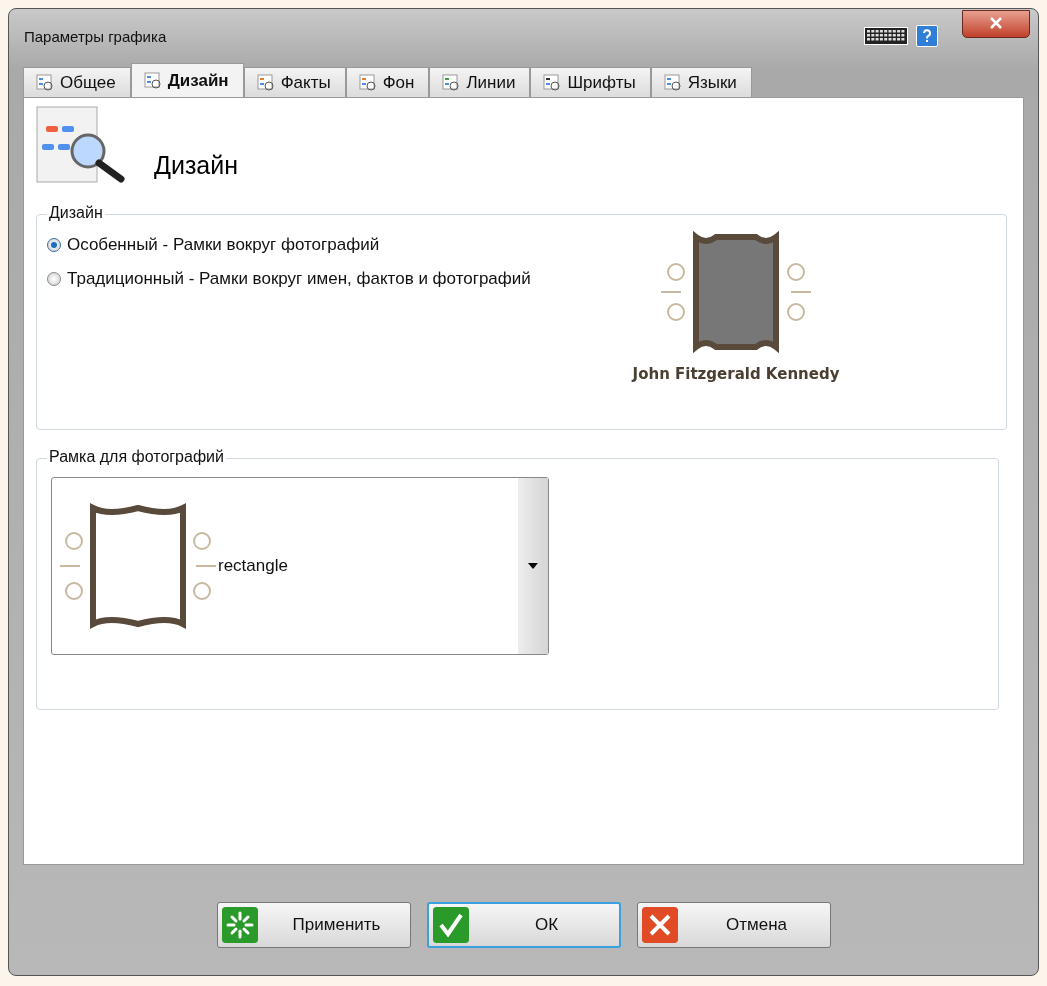 The image size is (1047, 986). I want to click on close-icon, so click(996, 23).